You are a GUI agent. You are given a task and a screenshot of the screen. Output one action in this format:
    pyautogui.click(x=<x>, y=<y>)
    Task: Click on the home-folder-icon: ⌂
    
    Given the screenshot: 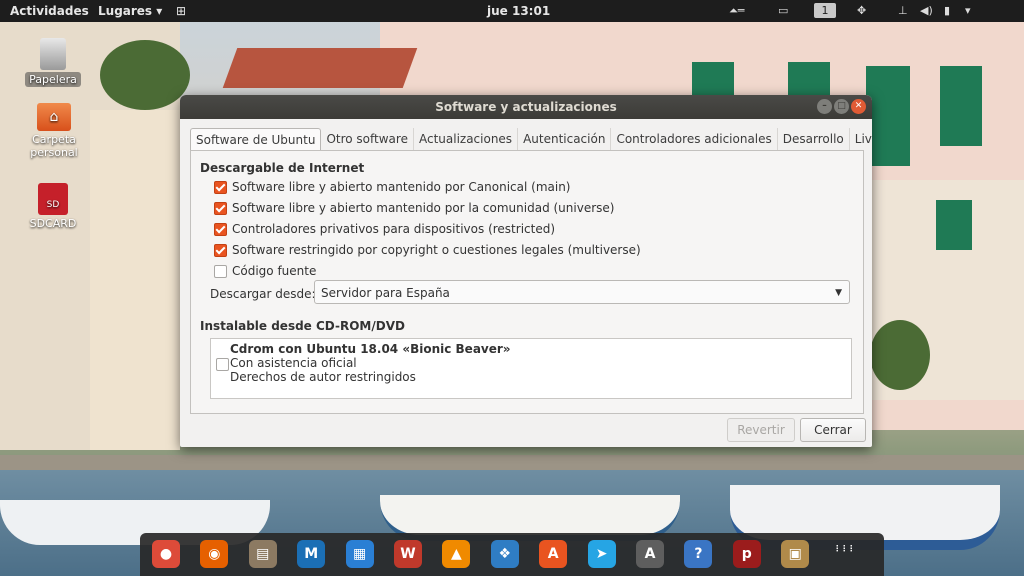 What is the action you would take?
    pyautogui.click(x=54, y=117)
    